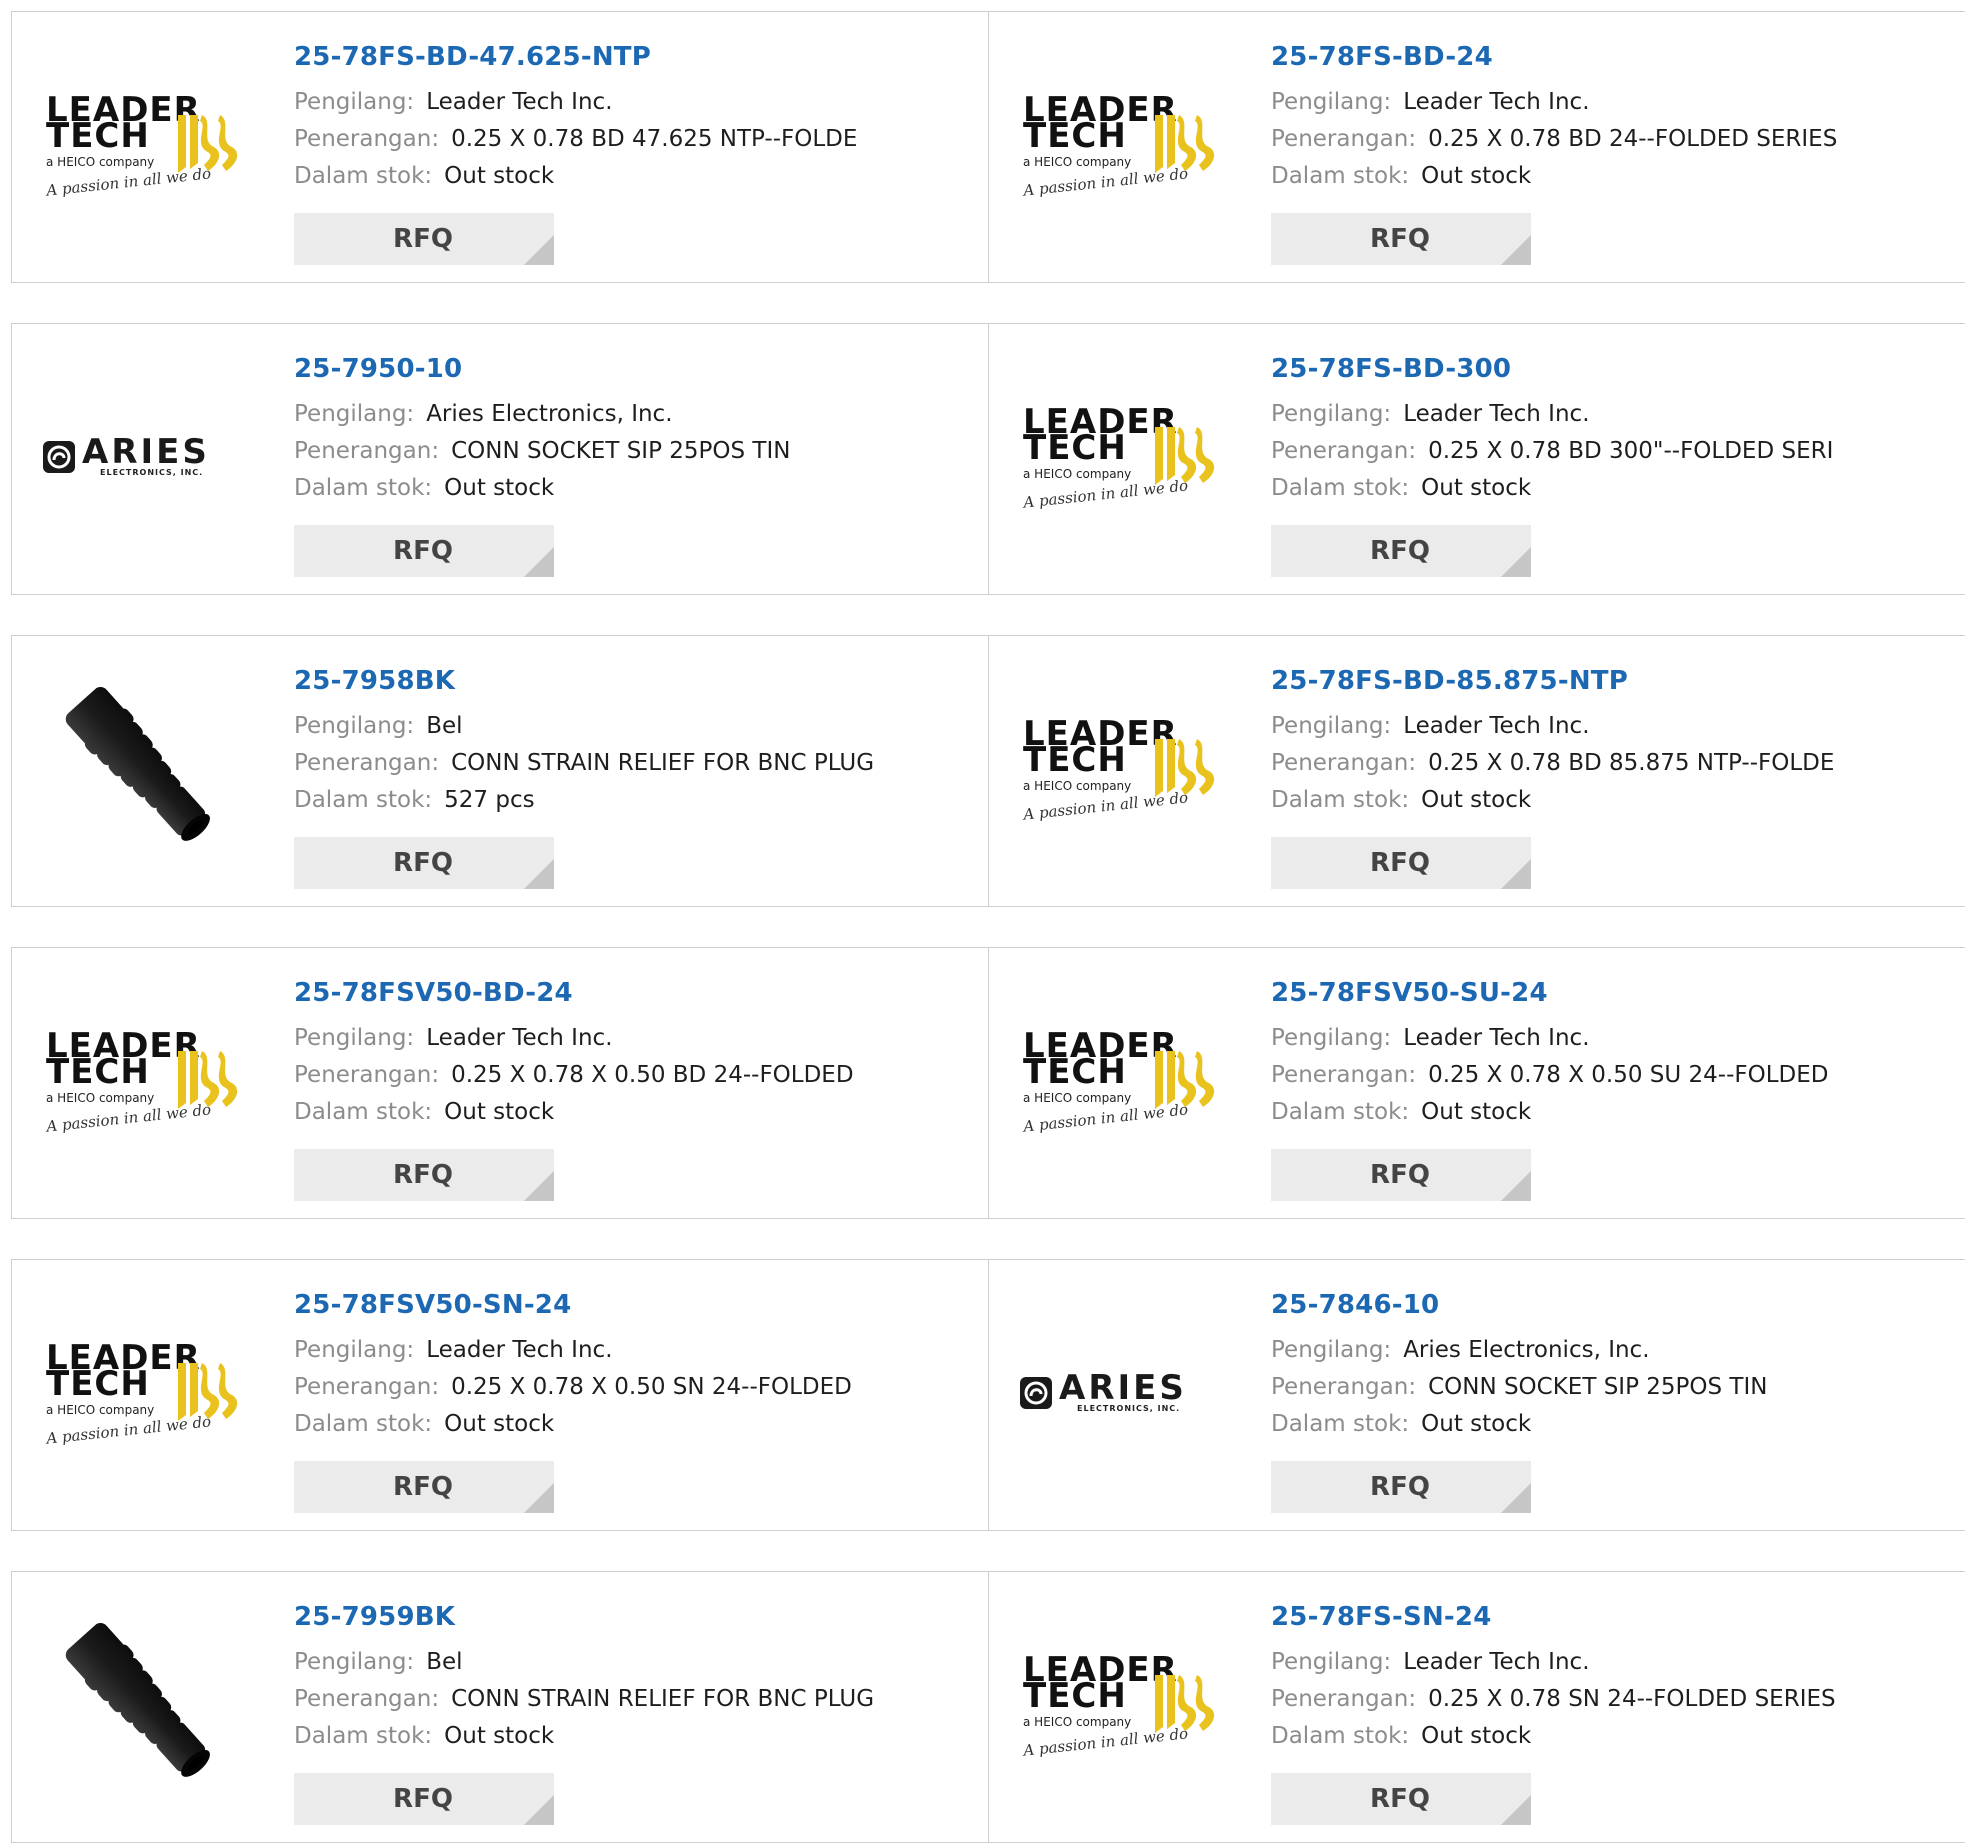 The image size is (1965, 1845). I want to click on part-number-link: 25-78FSV50-BD-24, so click(636, 993).